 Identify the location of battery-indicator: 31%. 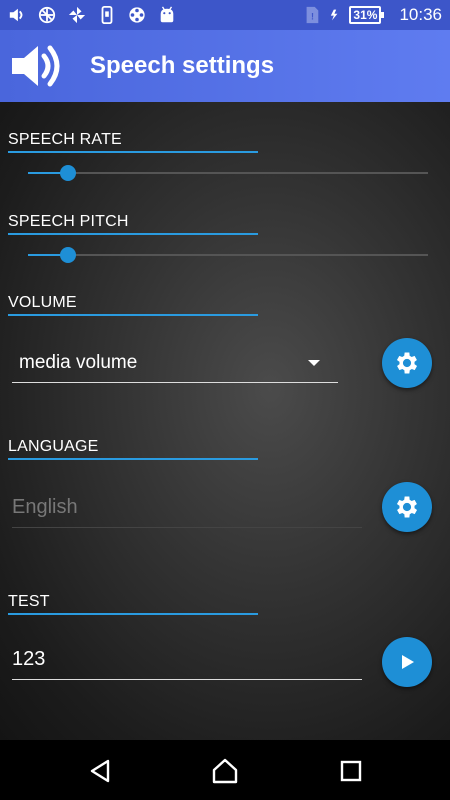
(367, 15).